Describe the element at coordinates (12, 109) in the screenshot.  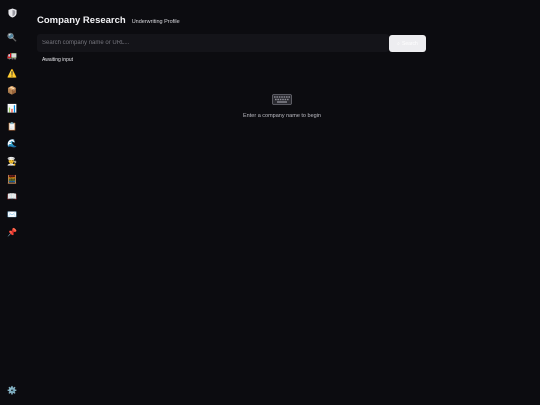
I see `chart-icon: 📊` at that location.